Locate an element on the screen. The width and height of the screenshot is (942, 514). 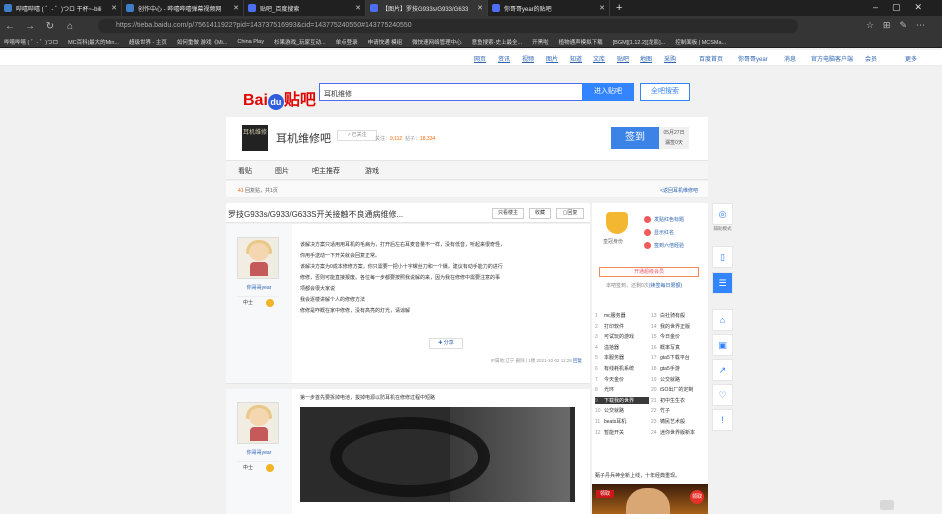
bookmark-item: 单点登录 is located at coordinates (347, 42).